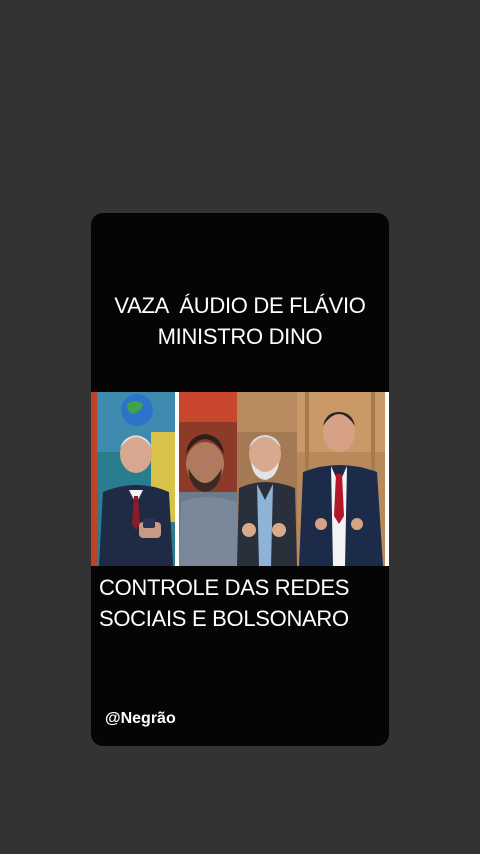  What do you see at coordinates (240, 321) in the screenshot?
I see `headline-top: VAZA ÁUDIO DE FLÁVIO MINISTRO DINO` at bounding box center [240, 321].